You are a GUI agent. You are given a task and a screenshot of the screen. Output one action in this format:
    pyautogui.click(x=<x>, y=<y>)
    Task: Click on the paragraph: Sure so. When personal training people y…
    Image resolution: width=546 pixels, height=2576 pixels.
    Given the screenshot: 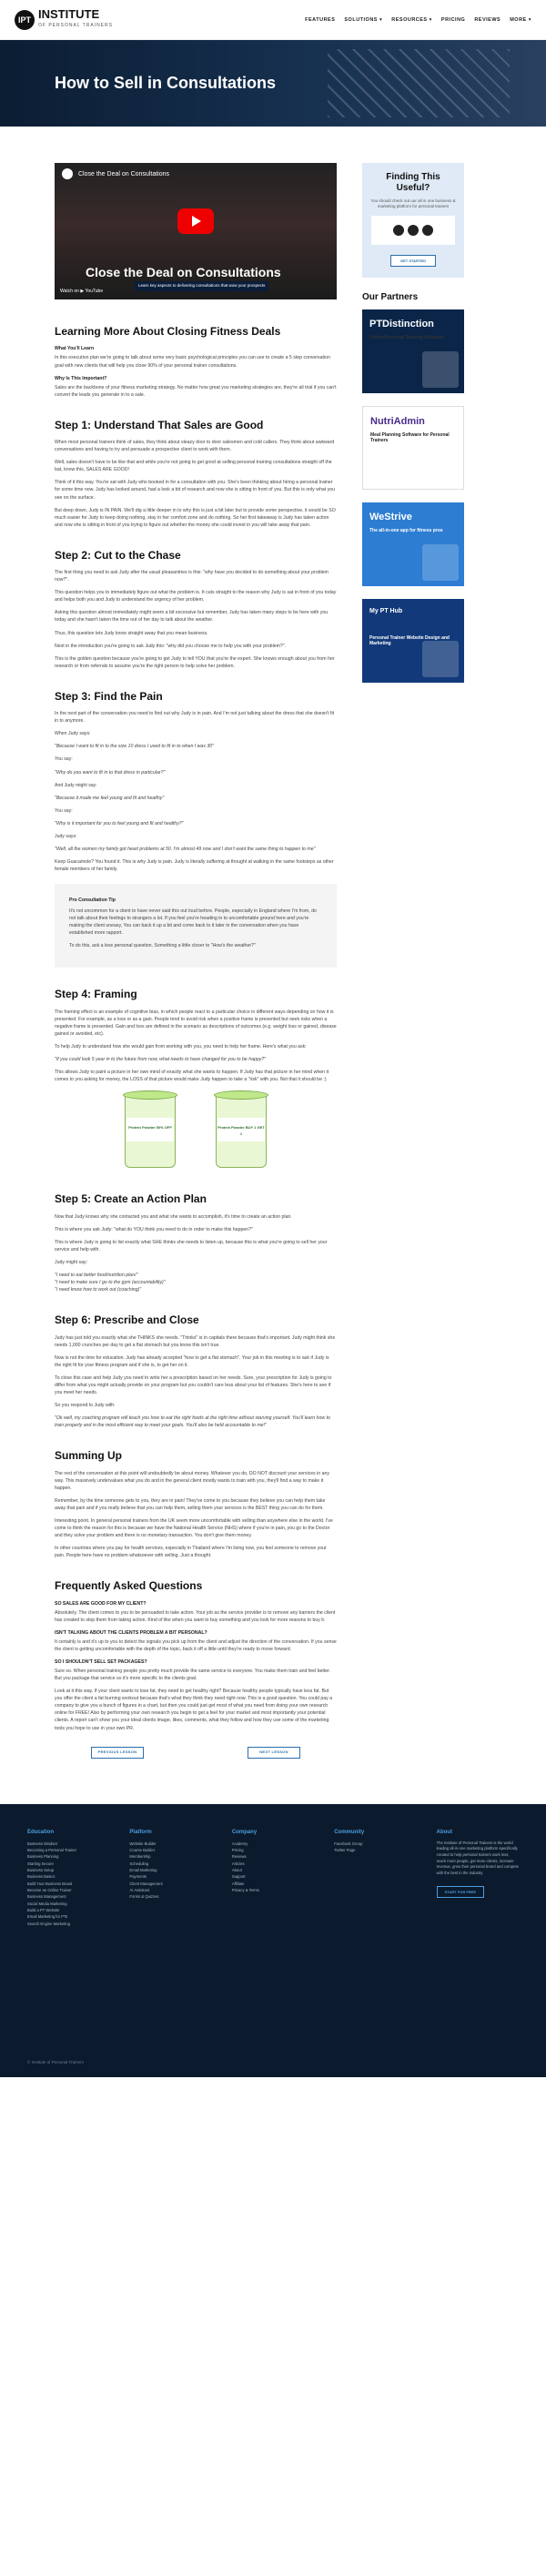 What is the action you would take?
    pyautogui.click(x=193, y=1675)
    